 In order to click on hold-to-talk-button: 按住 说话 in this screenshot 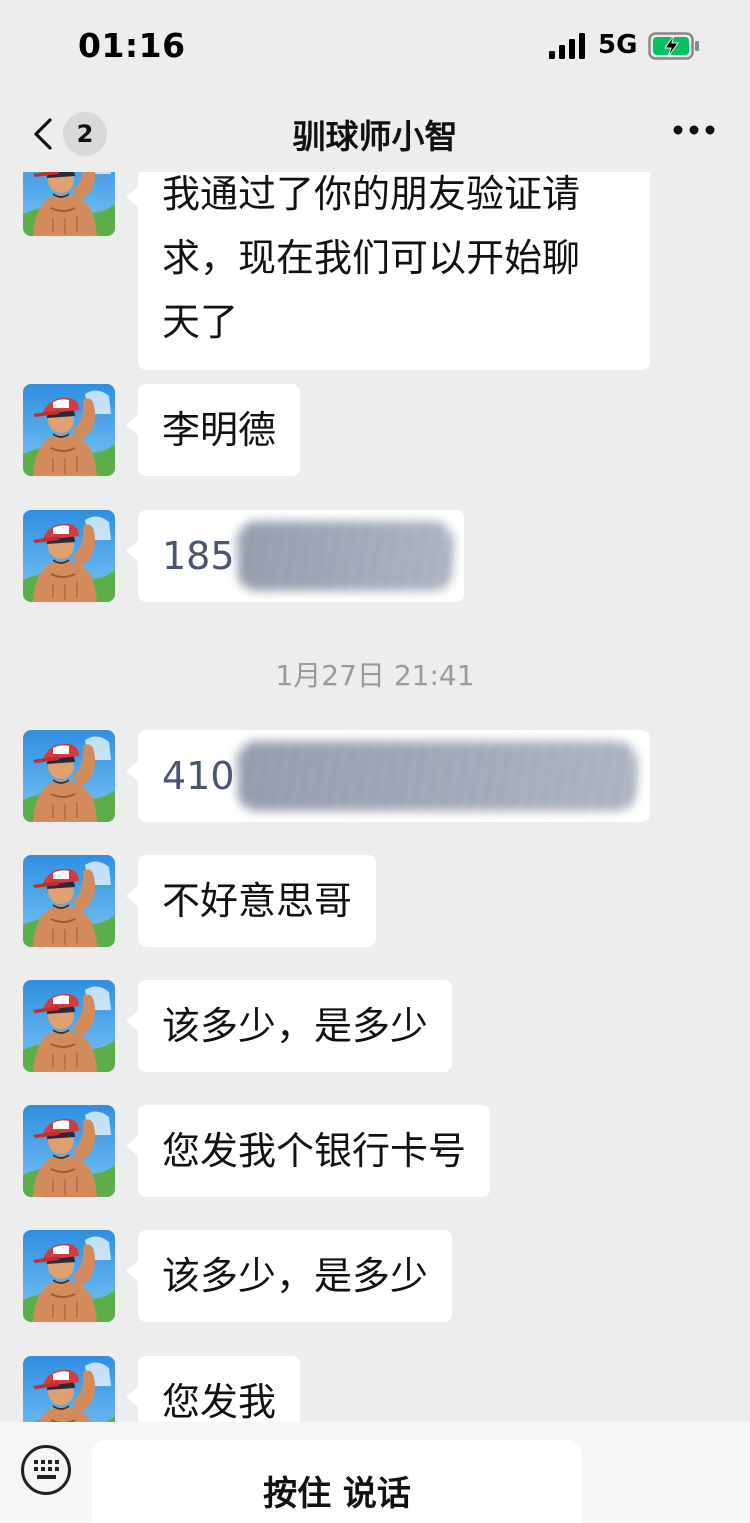, I will do `click(337, 1481)`.